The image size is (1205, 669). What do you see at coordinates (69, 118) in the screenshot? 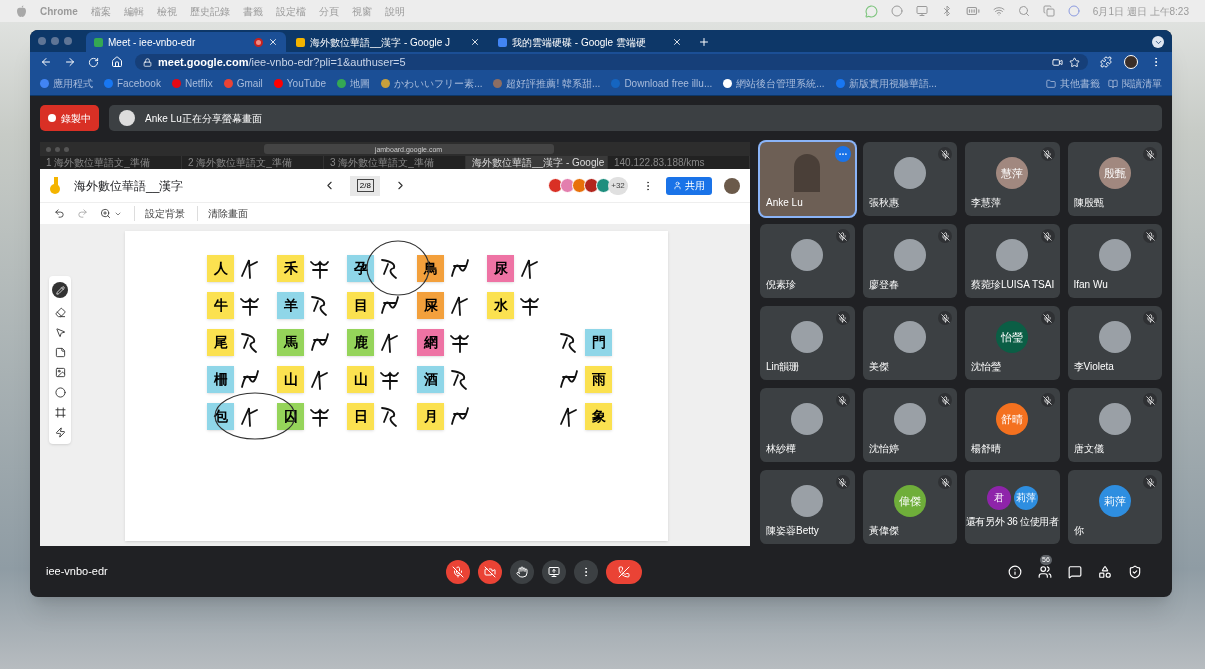
I see `recording-button: 錄製中` at bounding box center [69, 118].